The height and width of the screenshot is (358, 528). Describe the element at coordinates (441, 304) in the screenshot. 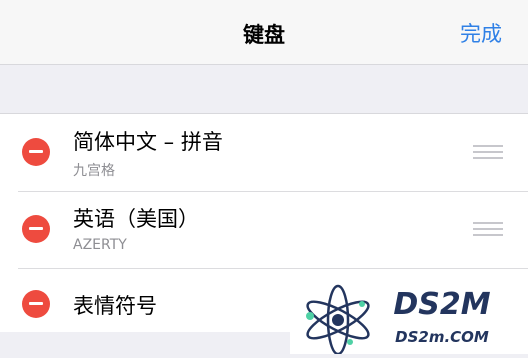

I see `watermark-brand: DS2M` at that location.